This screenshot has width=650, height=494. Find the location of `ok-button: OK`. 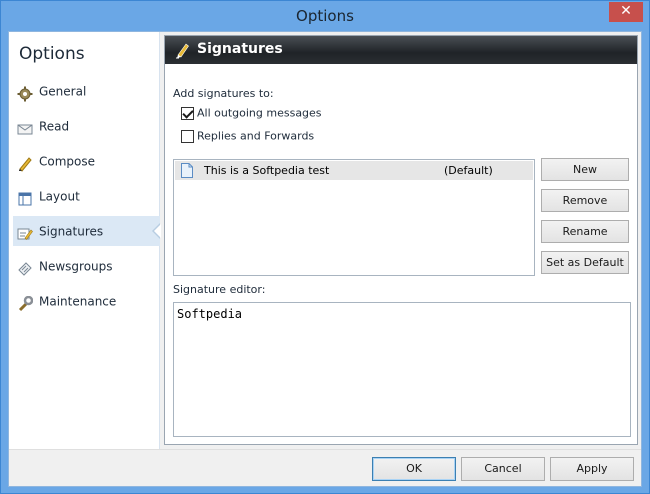

ok-button: OK is located at coordinates (414, 469).